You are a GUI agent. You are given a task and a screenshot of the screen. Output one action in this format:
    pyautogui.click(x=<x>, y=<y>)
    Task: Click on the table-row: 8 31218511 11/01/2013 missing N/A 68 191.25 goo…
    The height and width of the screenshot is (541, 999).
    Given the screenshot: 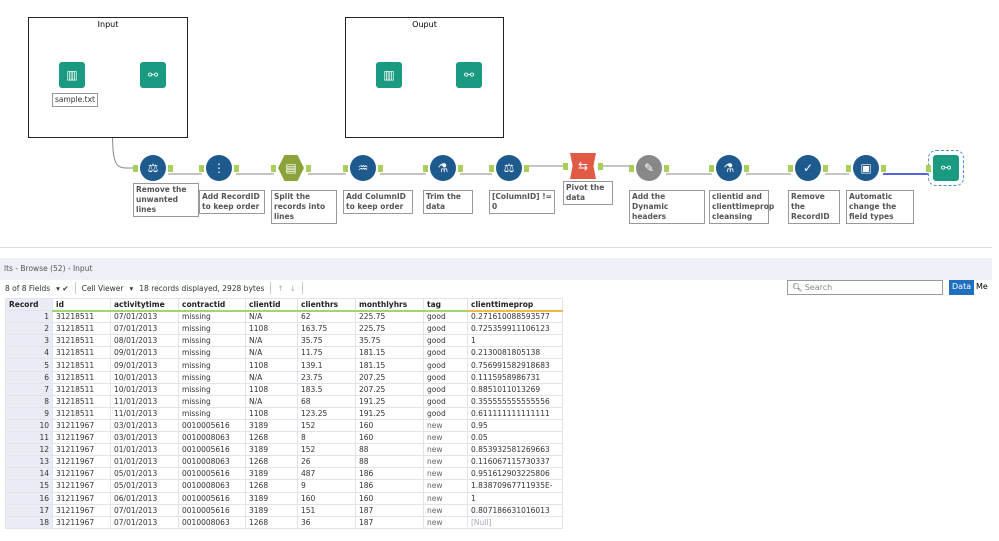 What is the action you would take?
    pyautogui.click(x=284, y=401)
    